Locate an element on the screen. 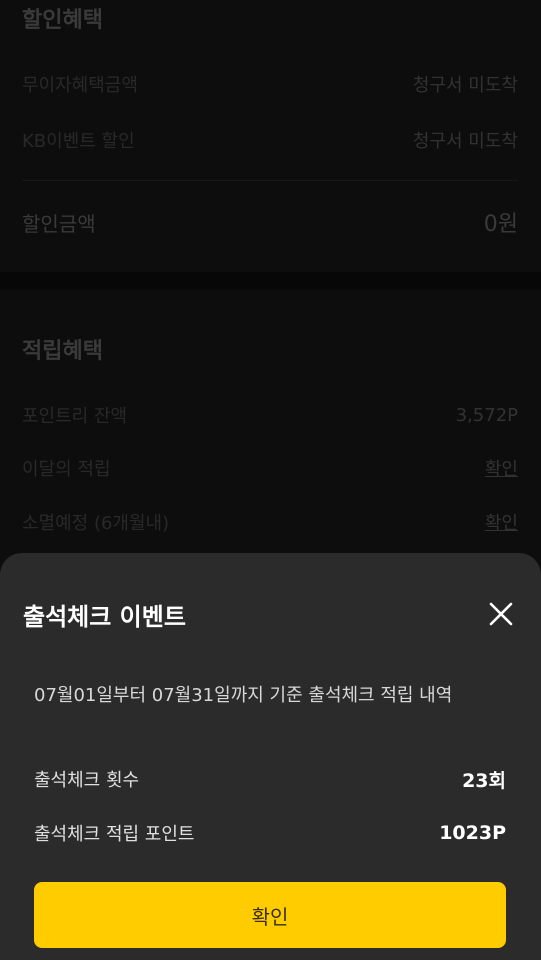 The height and width of the screenshot is (960, 541). row-label: 출석체크 적립 포인트 is located at coordinates (114, 834).